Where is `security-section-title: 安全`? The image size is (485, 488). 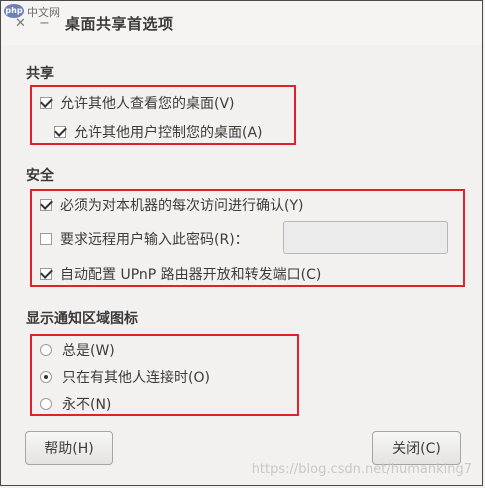 security-section-title: 安全 is located at coordinates (40, 176).